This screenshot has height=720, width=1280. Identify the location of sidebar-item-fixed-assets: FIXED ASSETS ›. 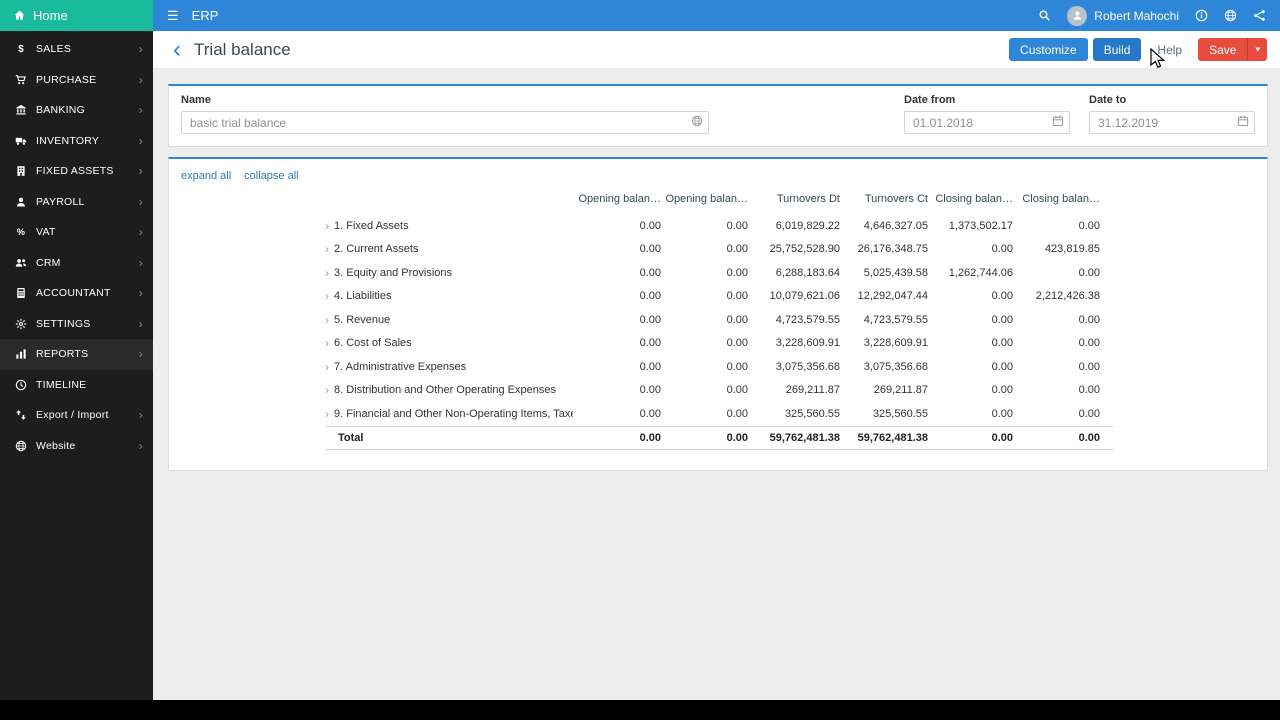
(76, 171).